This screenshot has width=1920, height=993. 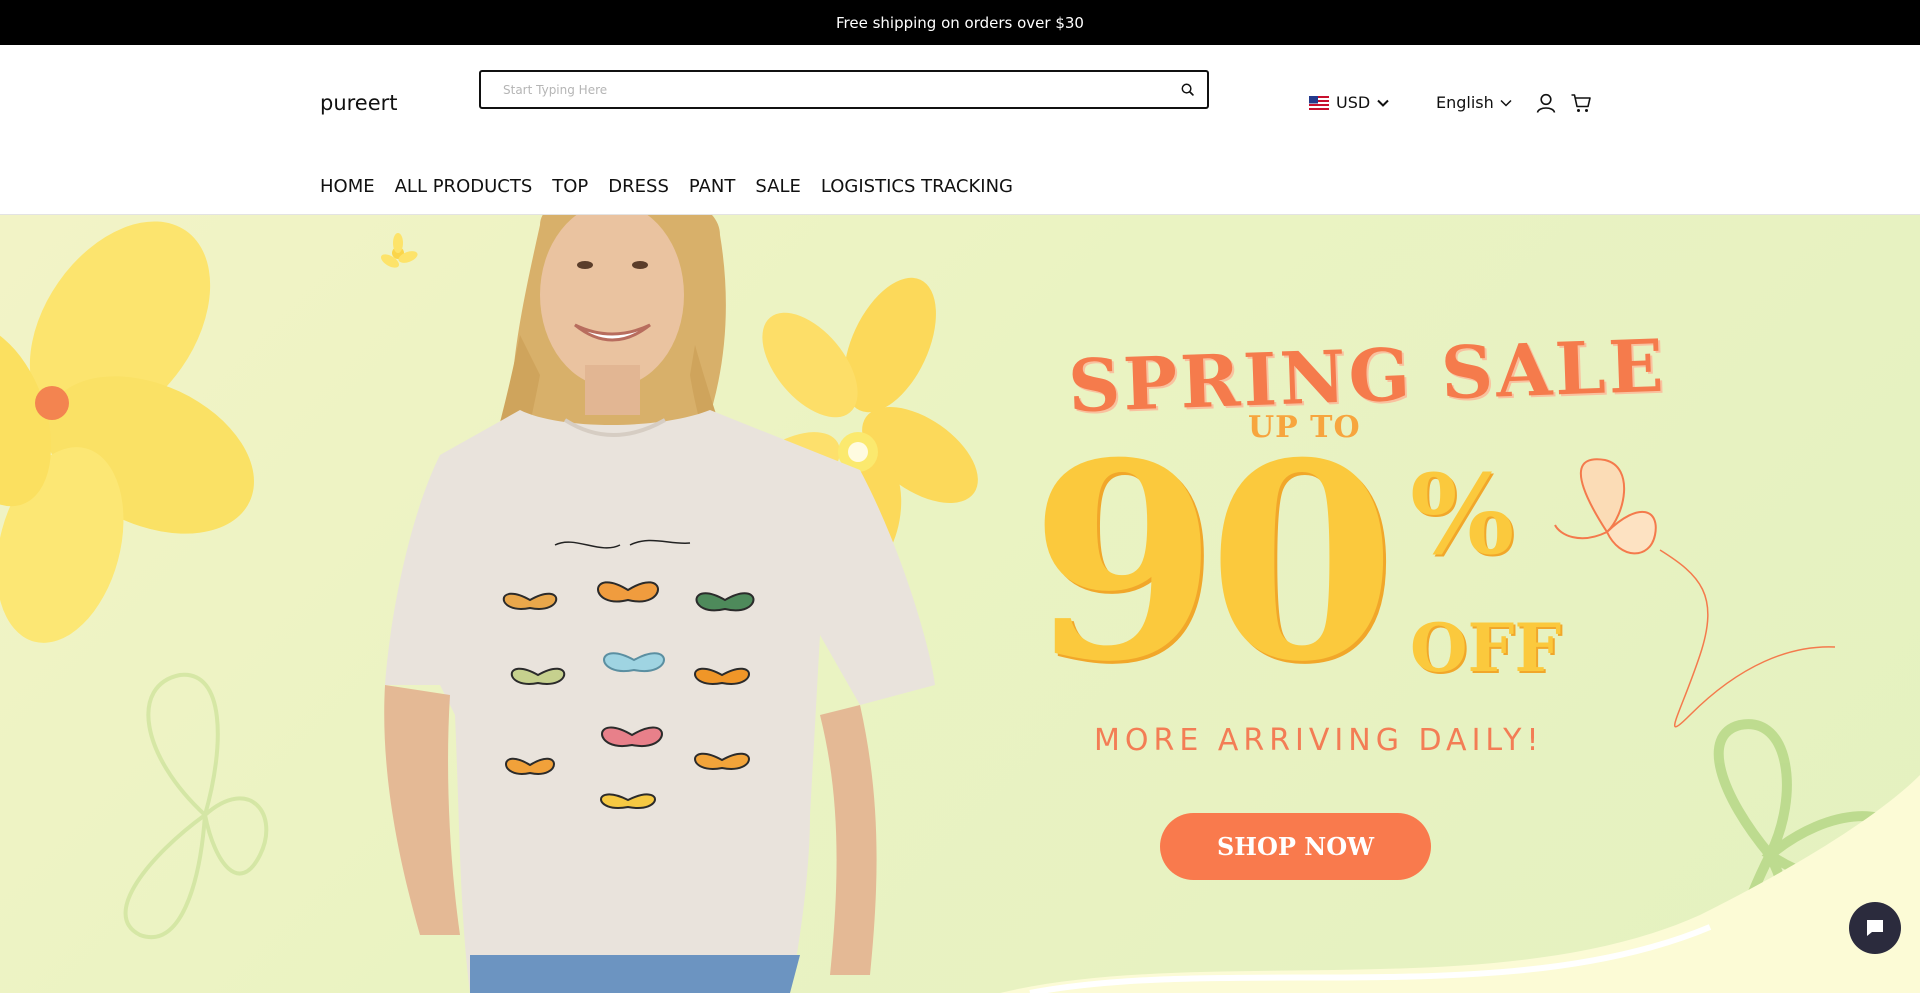 What do you see at coordinates (777, 186) in the screenshot?
I see `nav-item-sale: SALE` at bounding box center [777, 186].